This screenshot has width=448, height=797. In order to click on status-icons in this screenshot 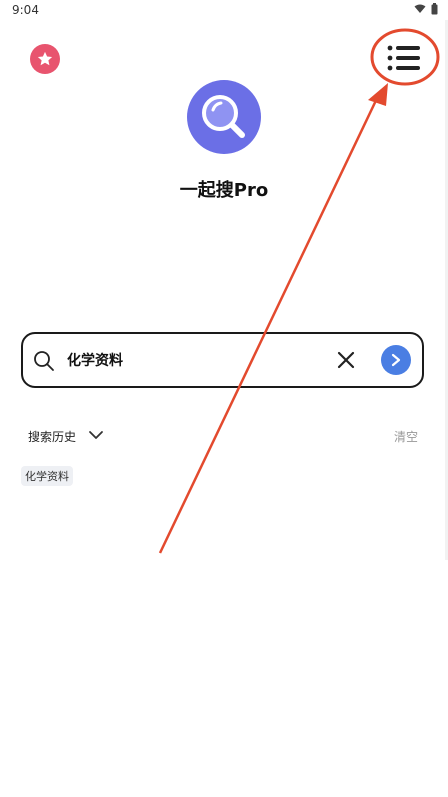, I will do `click(426, 9)`.